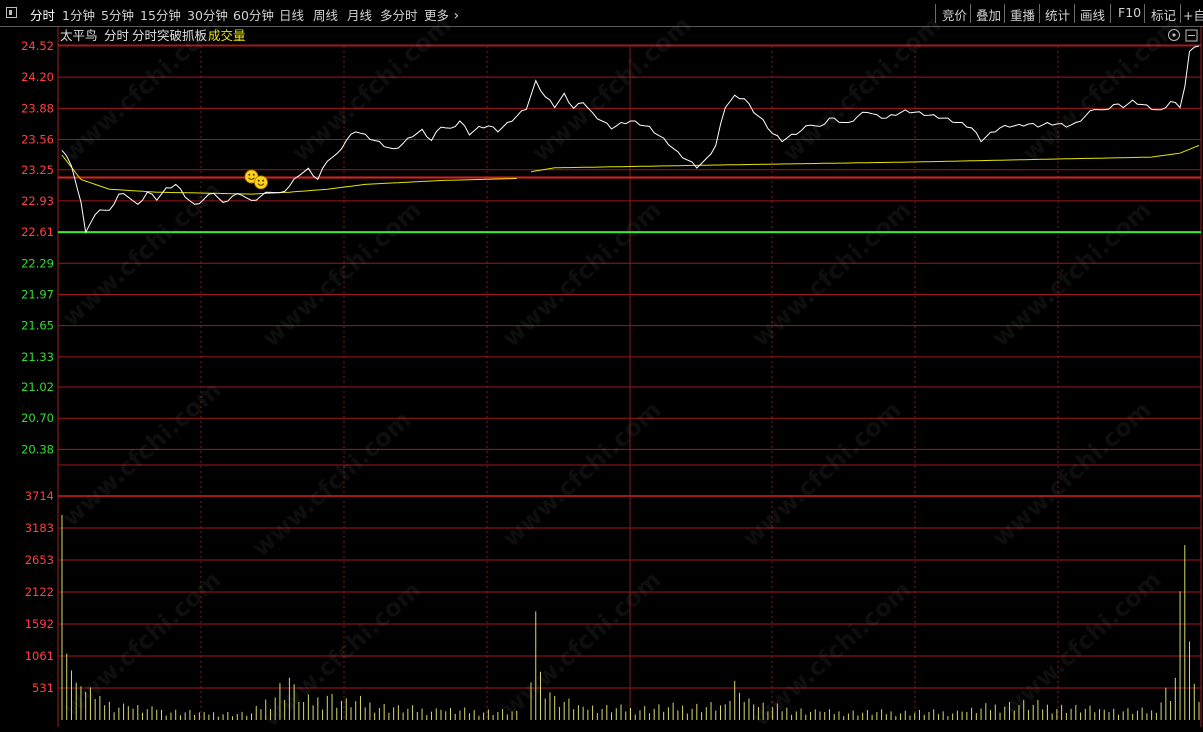 The height and width of the screenshot is (732, 1203). I want to click on indicator-name: 分时突破抓板, so click(170, 35).